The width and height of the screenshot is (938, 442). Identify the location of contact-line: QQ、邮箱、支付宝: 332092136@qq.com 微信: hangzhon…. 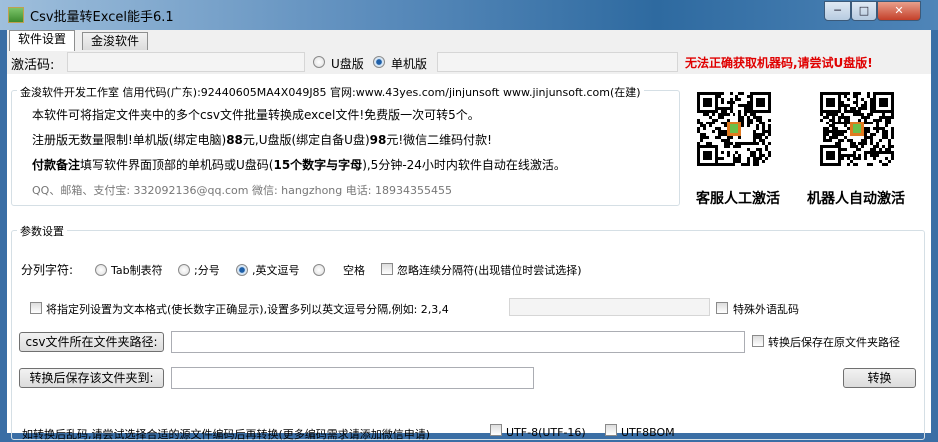
(242, 190).